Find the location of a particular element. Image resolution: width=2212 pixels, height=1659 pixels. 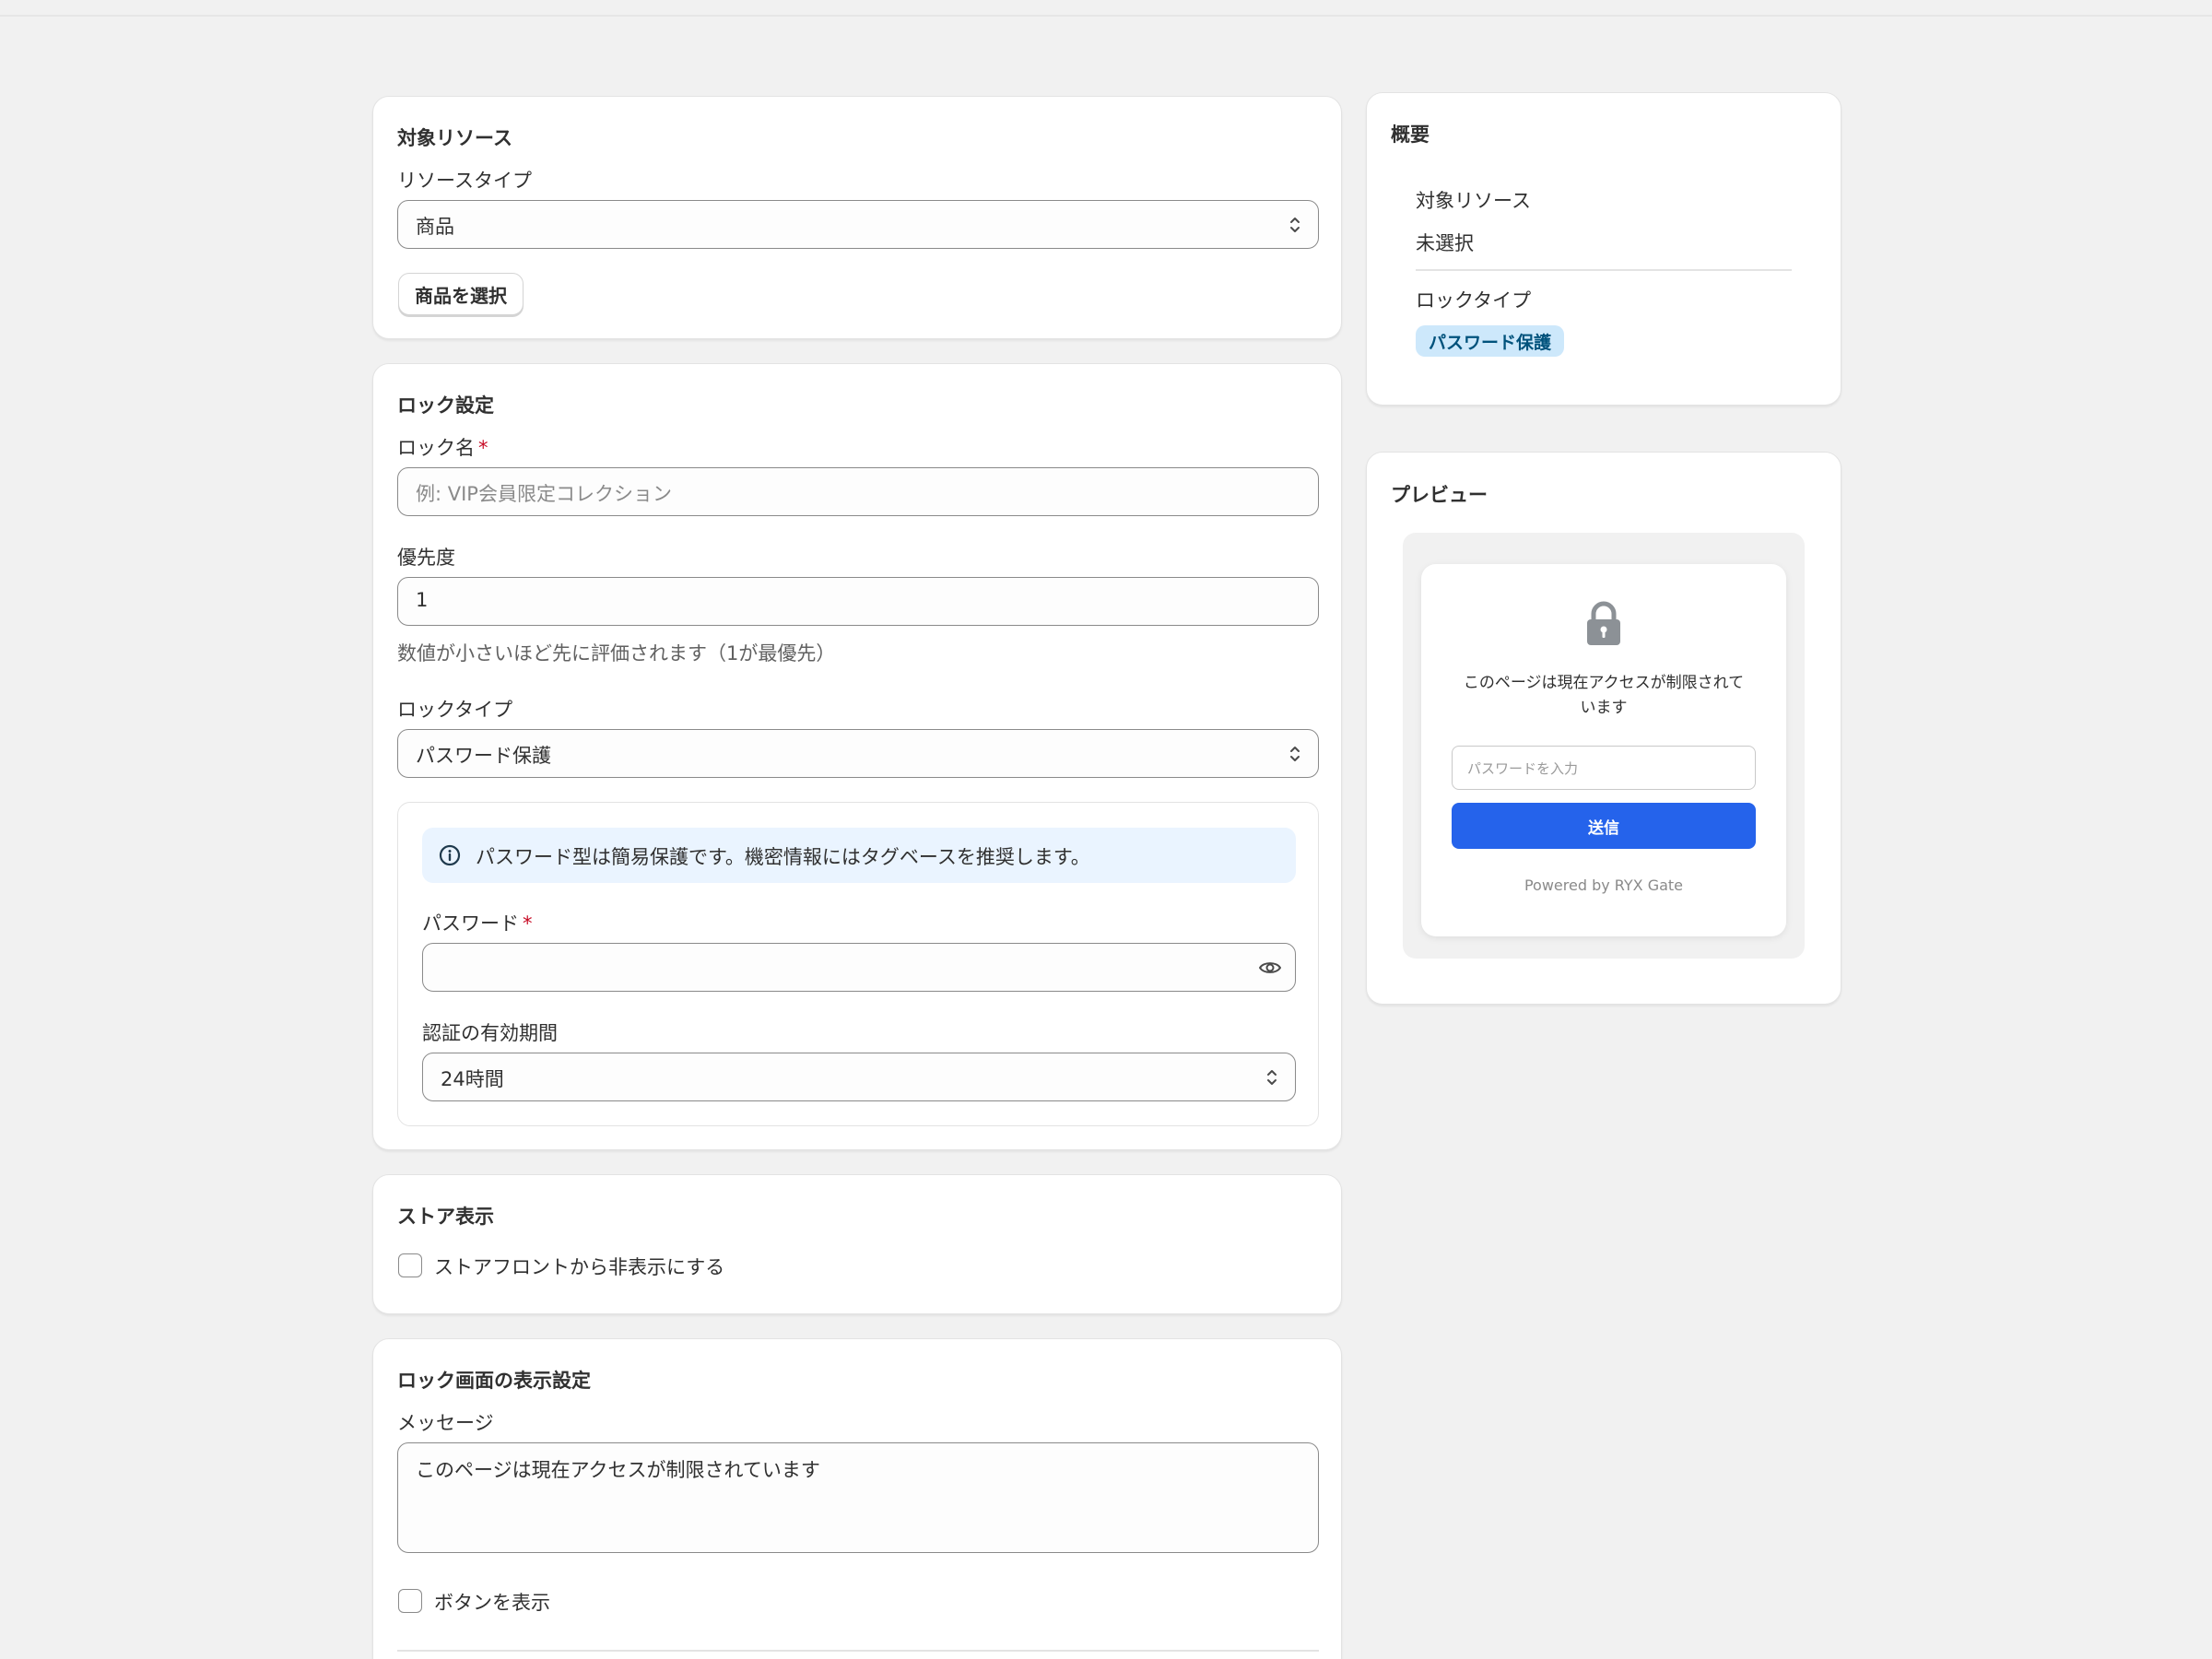

info-banner: パスワード型は簡易保護です。機密情報にはタグベースを推奨します。 is located at coordinates (859, 855).